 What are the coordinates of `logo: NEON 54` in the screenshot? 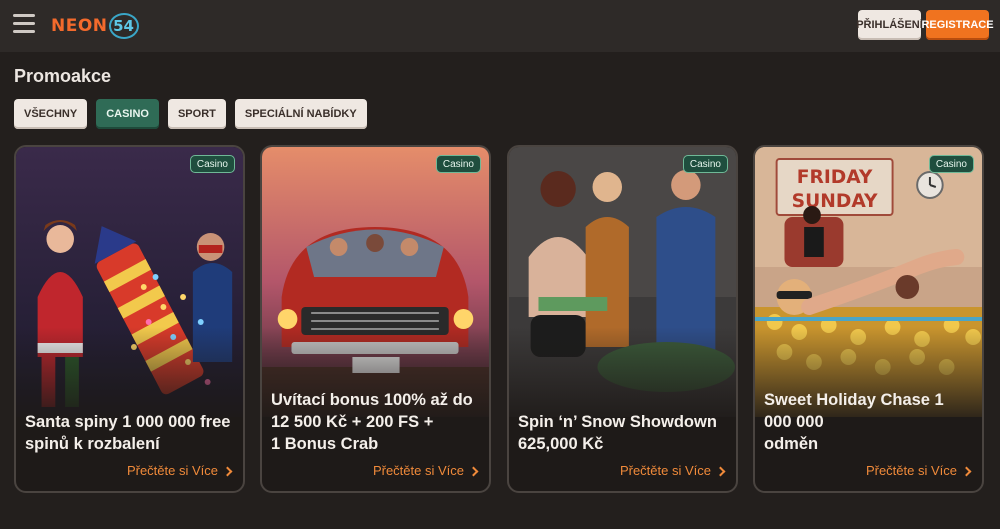 It's located at (95, 26).